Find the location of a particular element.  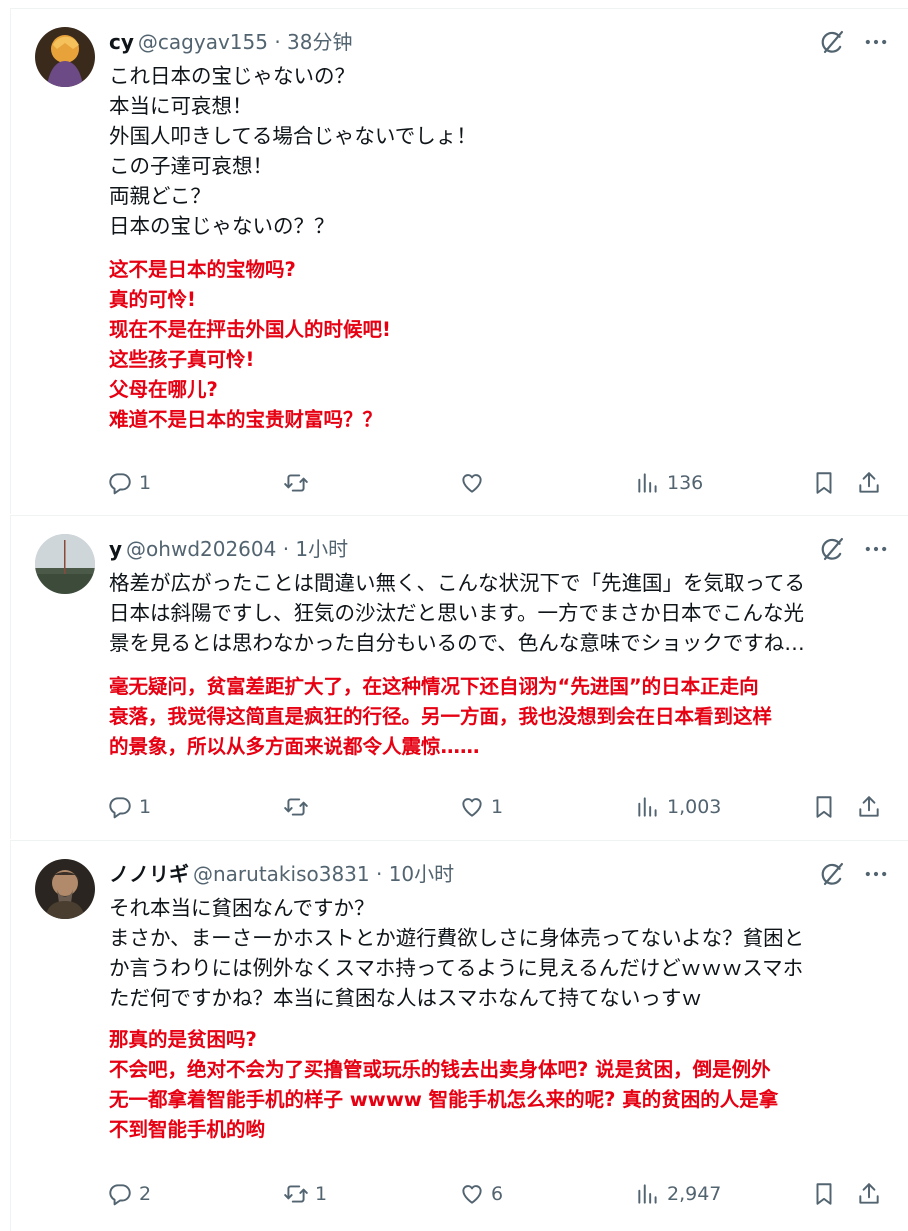

translation-line: 这不是日本的宝物吗? is located at coordinates (202, 269).